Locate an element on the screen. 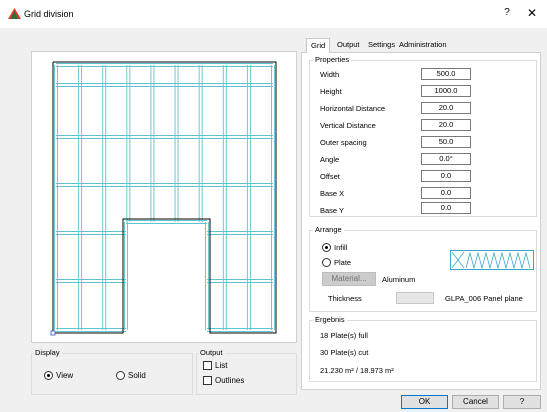 This screenshot has width=547, height=412. vertical-distance-label: Vertical Distance is located at coordinates (348, 125).